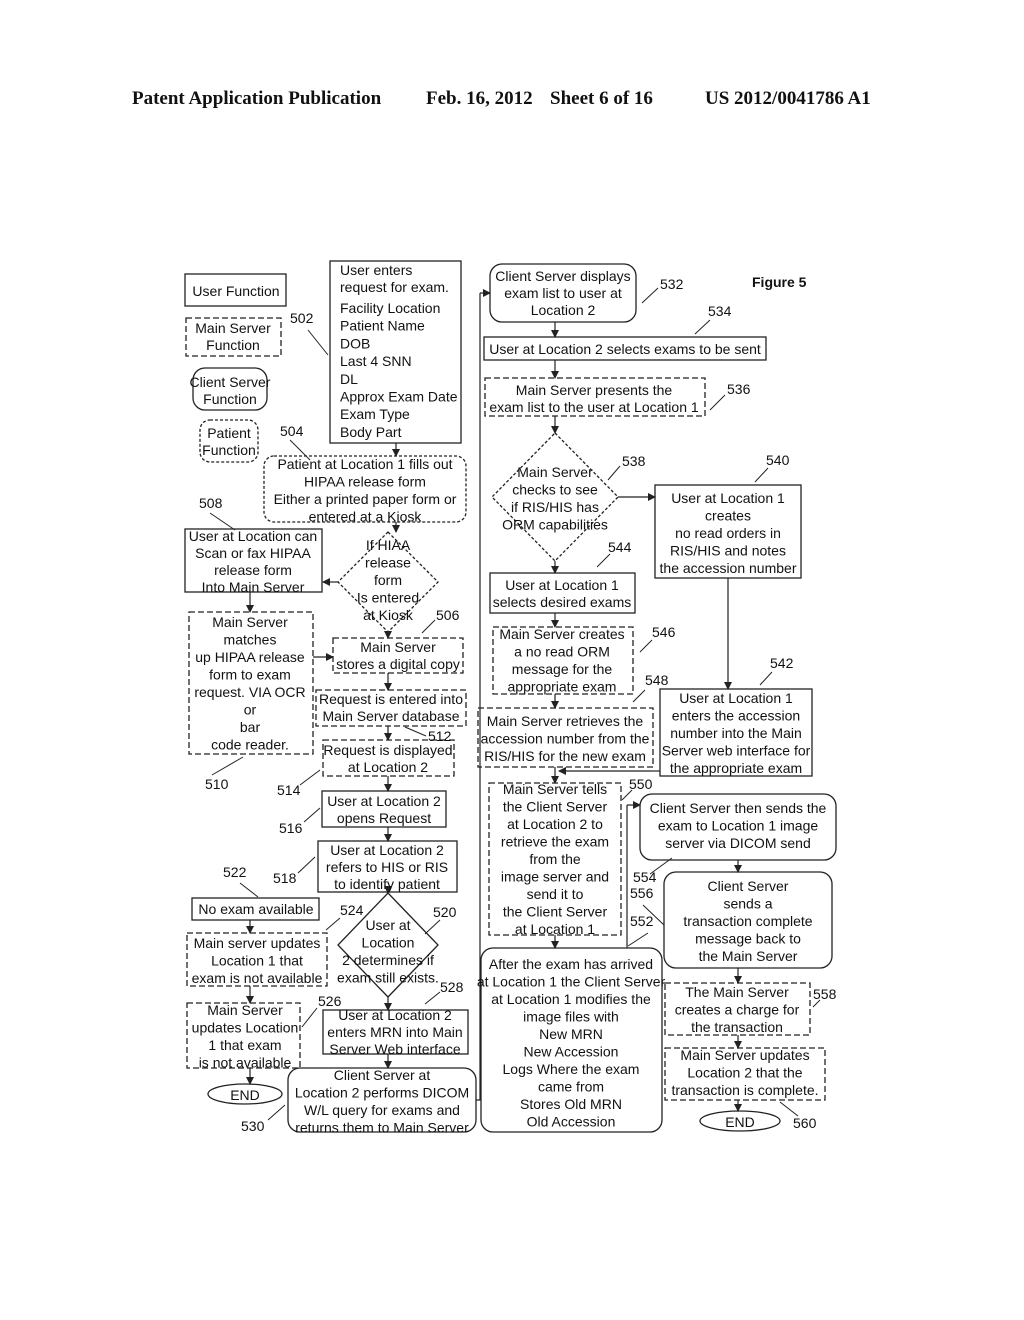  Describe the element at coordinates (445, 912) in the screenshot. I see `reference-numeral: 520` at that location.